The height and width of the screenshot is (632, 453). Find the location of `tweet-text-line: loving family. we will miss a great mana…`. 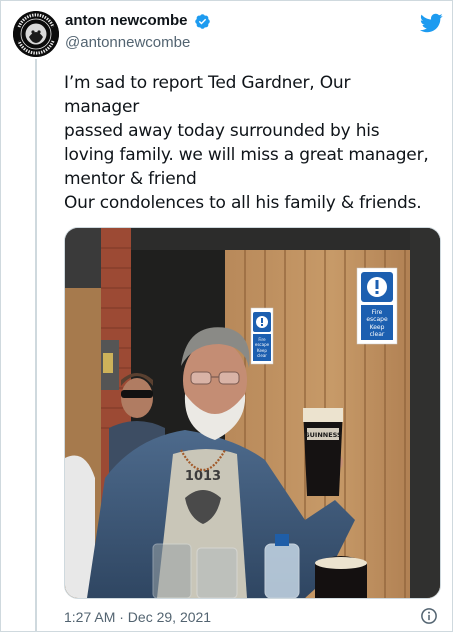

tweet-text-line: loving family. we will miss a great mana… is located at coordinates (246, 155).